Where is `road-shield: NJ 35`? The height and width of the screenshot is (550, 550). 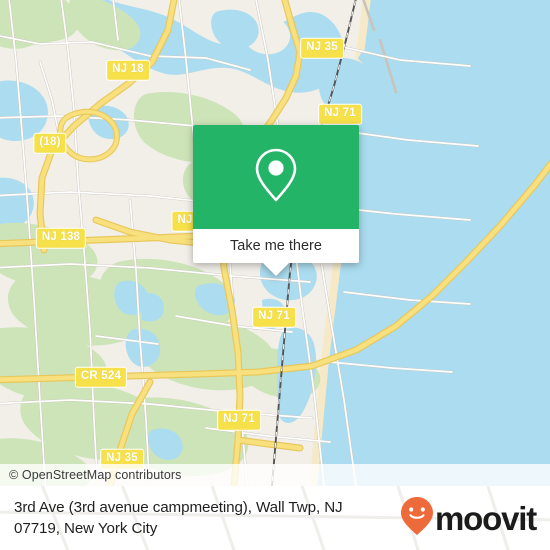
road-shield: NJ 35 is located at coordinates (322, 48).